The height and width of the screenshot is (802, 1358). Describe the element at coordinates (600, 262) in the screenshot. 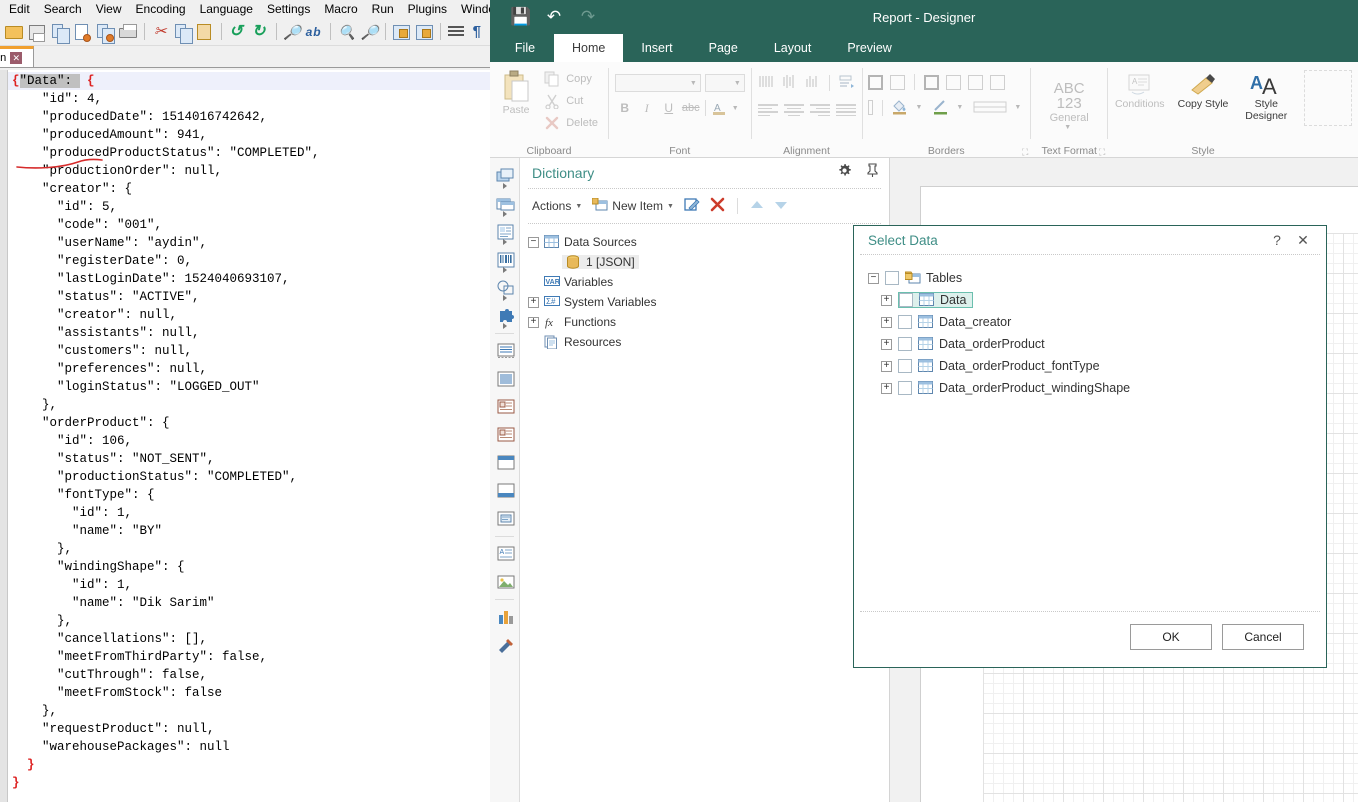

I see `dictionary-tree-item-content: 1 [JSON]` at that location.